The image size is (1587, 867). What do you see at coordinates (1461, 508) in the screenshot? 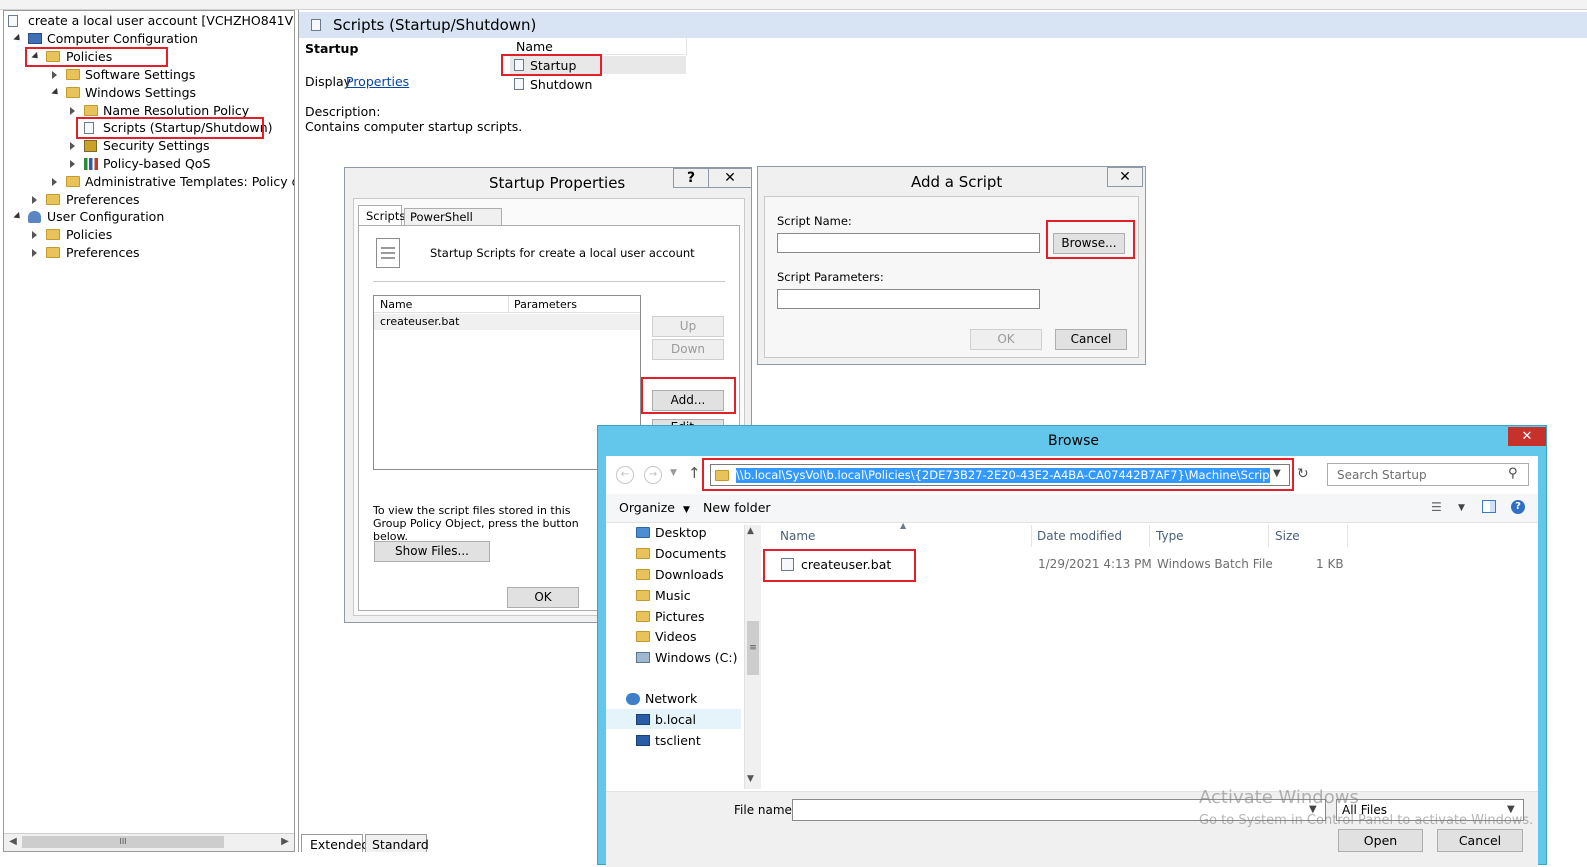
I see `view-dropdown-icon: ▼` at bounding box center [1461, 508].